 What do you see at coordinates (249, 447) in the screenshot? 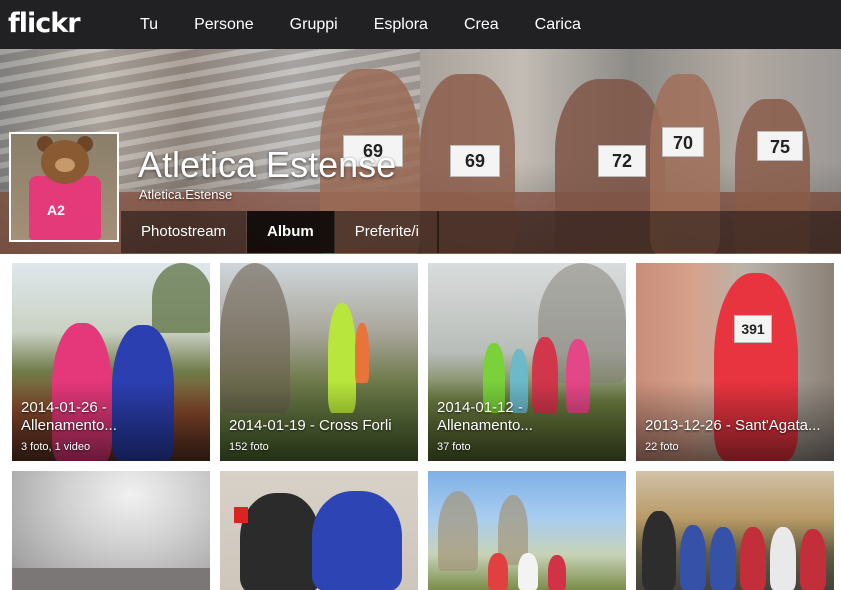
I see `album-count: 152 foto` at bounding box center [249, 447].